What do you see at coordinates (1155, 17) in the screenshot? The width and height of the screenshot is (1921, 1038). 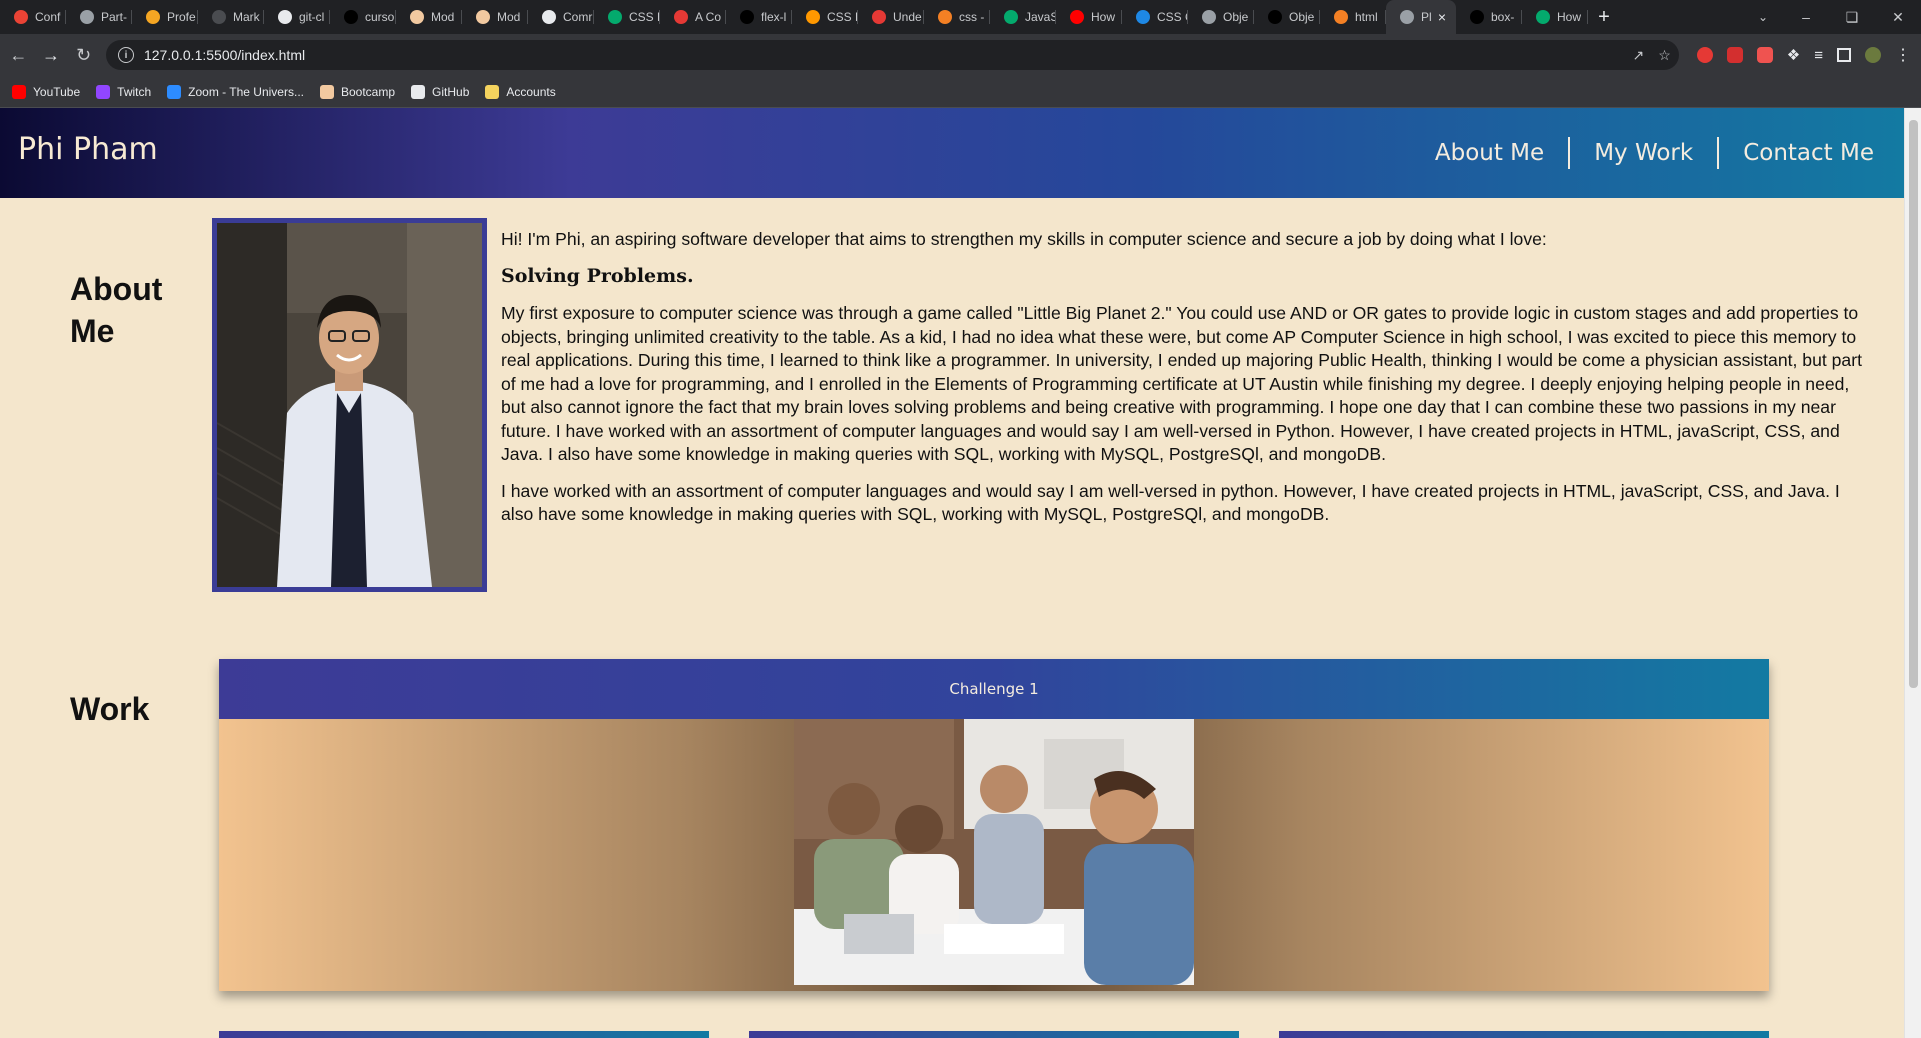 I see `browser-tab: CSS C` at bounding box center [1155, 17].